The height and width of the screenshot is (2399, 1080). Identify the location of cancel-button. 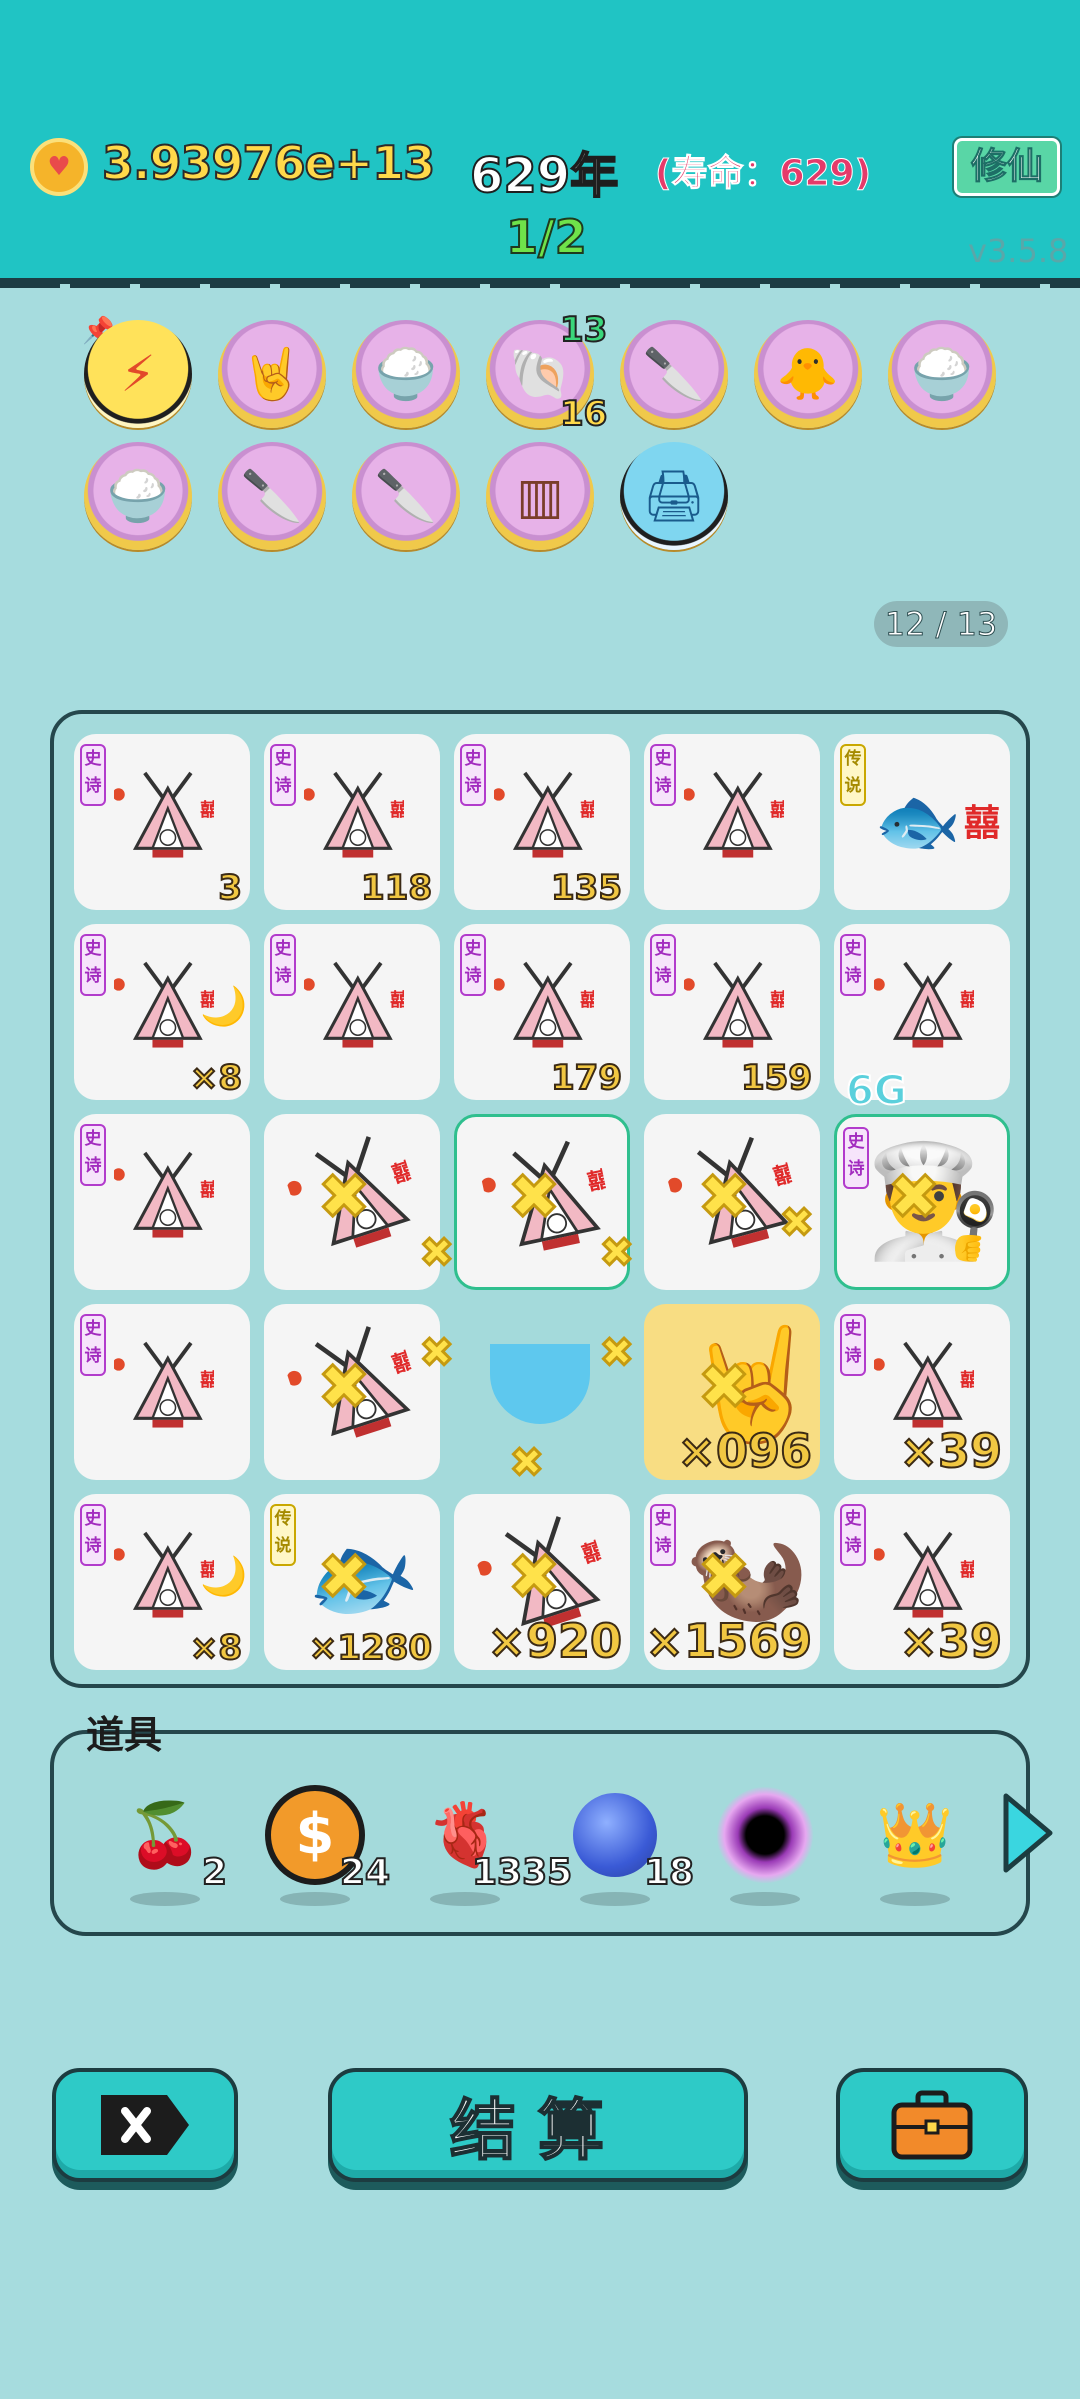
(145, 2125).